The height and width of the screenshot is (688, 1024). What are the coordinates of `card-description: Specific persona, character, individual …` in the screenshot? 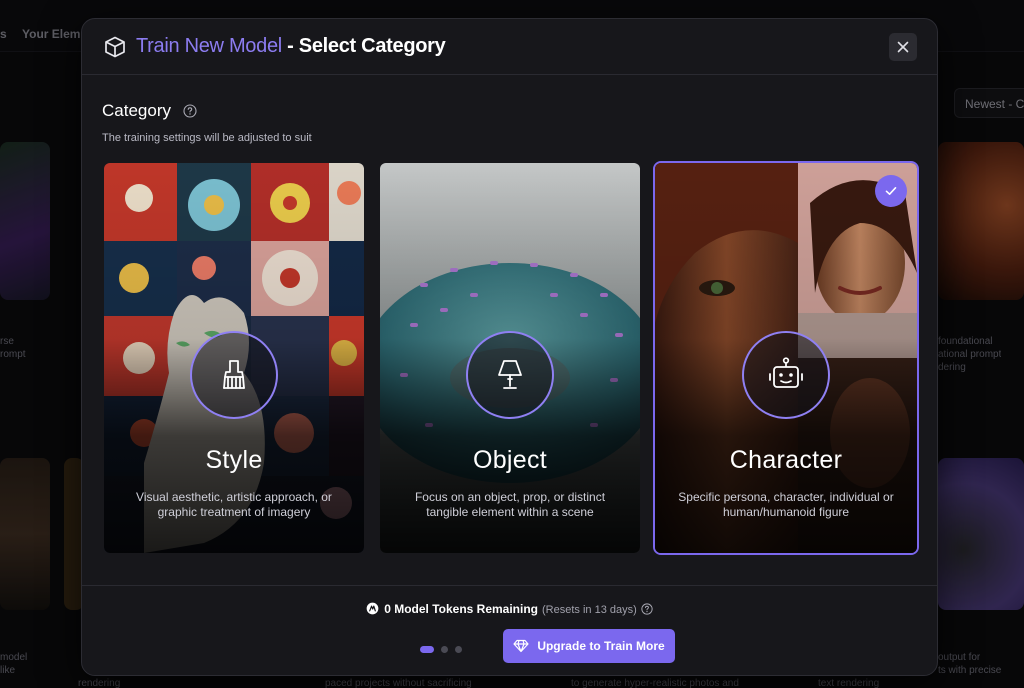 It's located at (786, 504).